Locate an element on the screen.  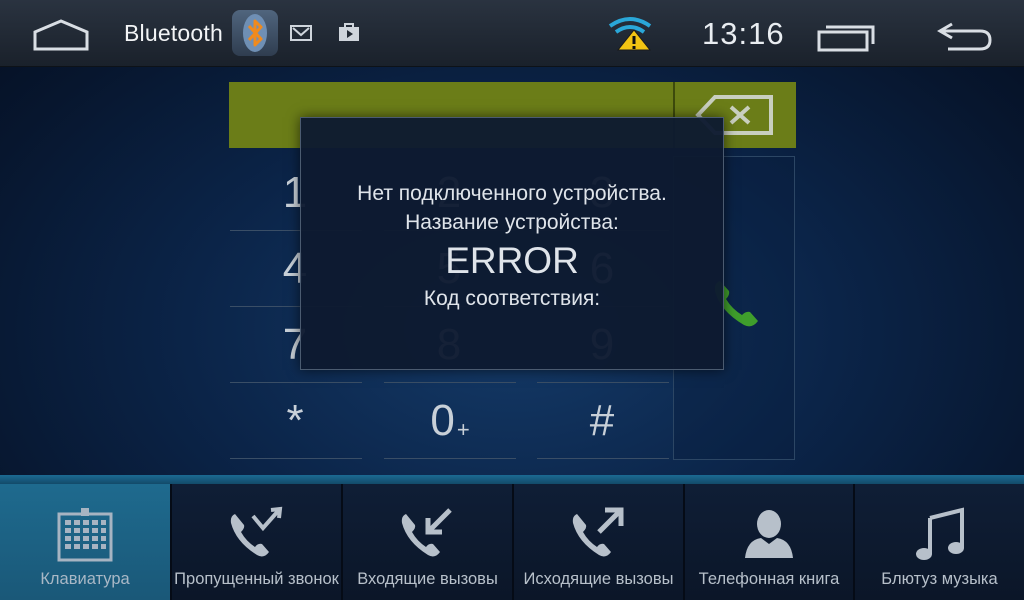
tab-missed-calls: Пропущенный звонок is located at coordinates (257, 542).